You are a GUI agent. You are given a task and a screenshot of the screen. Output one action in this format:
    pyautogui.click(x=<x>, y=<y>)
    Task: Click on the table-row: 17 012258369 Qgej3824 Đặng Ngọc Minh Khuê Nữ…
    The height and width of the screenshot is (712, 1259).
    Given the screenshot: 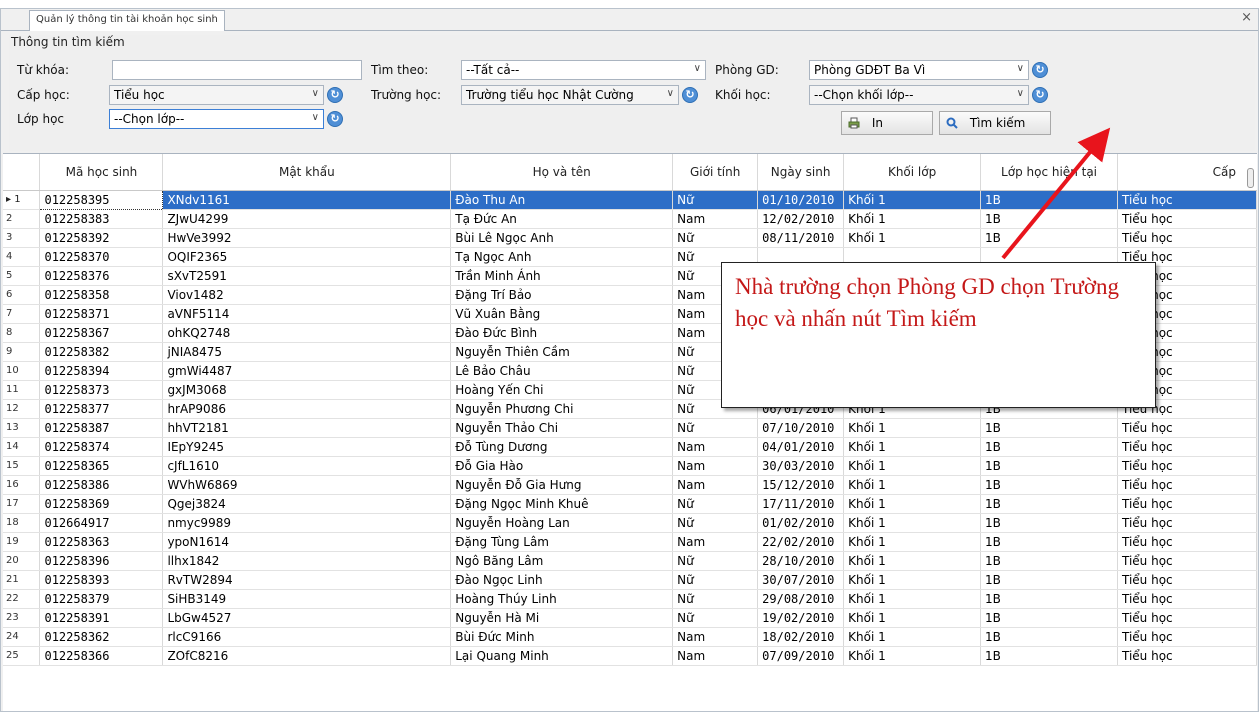 What is the action you would take?
    pyautogui.click(x=630, y=504)
    